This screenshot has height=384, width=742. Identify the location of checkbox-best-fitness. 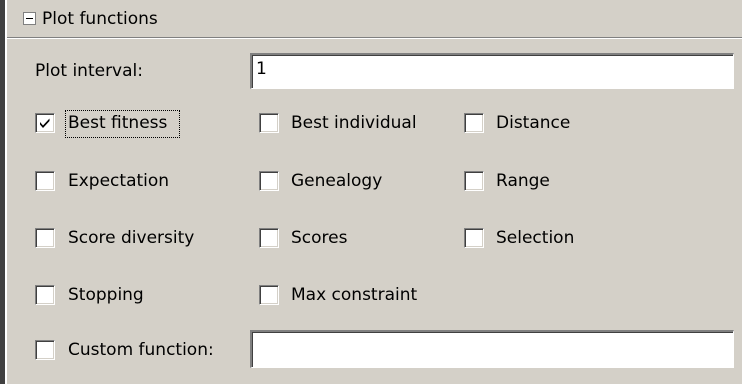
(45, 123).